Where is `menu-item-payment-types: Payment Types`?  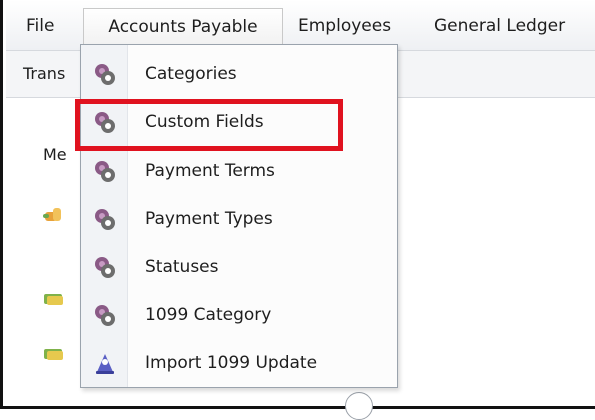 menu-item-payment-types: Payment Types is located at coordinates (239, 220).